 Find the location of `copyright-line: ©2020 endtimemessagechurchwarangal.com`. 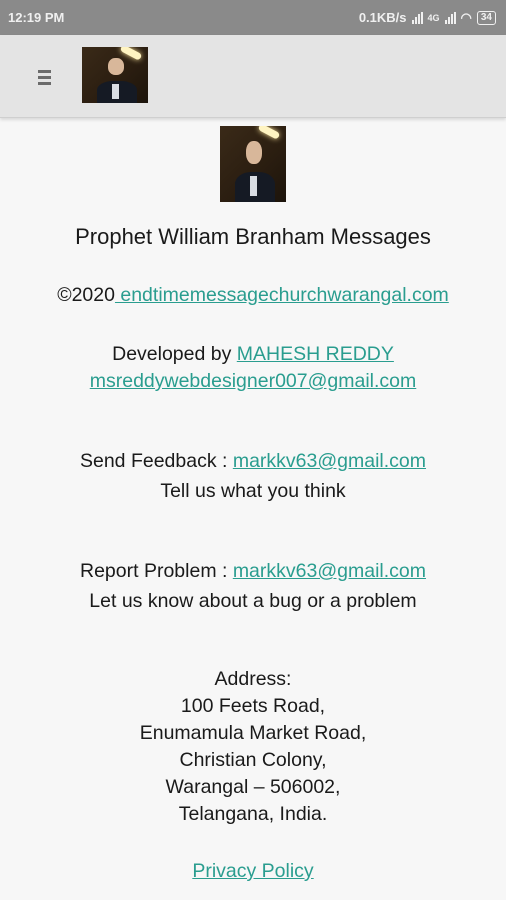

copyright-line: ©2020 endtimemessagechurchwarangal.com is located at coordinates (253, 295).